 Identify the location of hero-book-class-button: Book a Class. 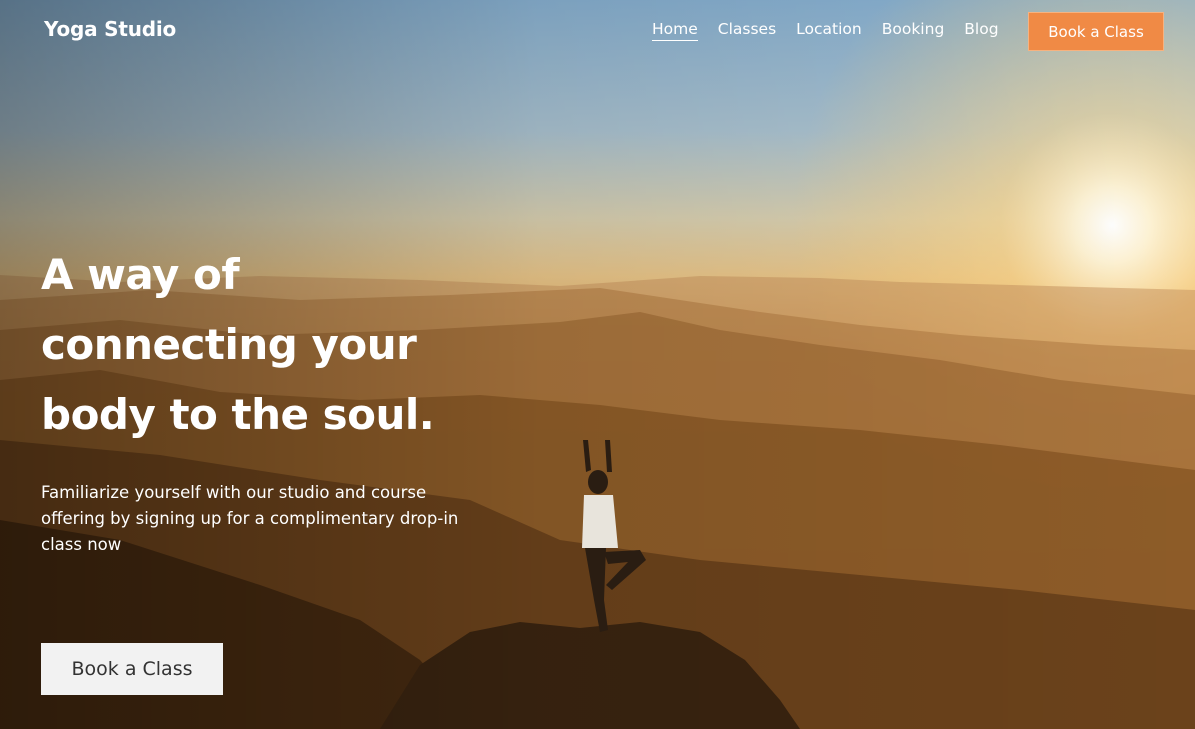
(132, 669).